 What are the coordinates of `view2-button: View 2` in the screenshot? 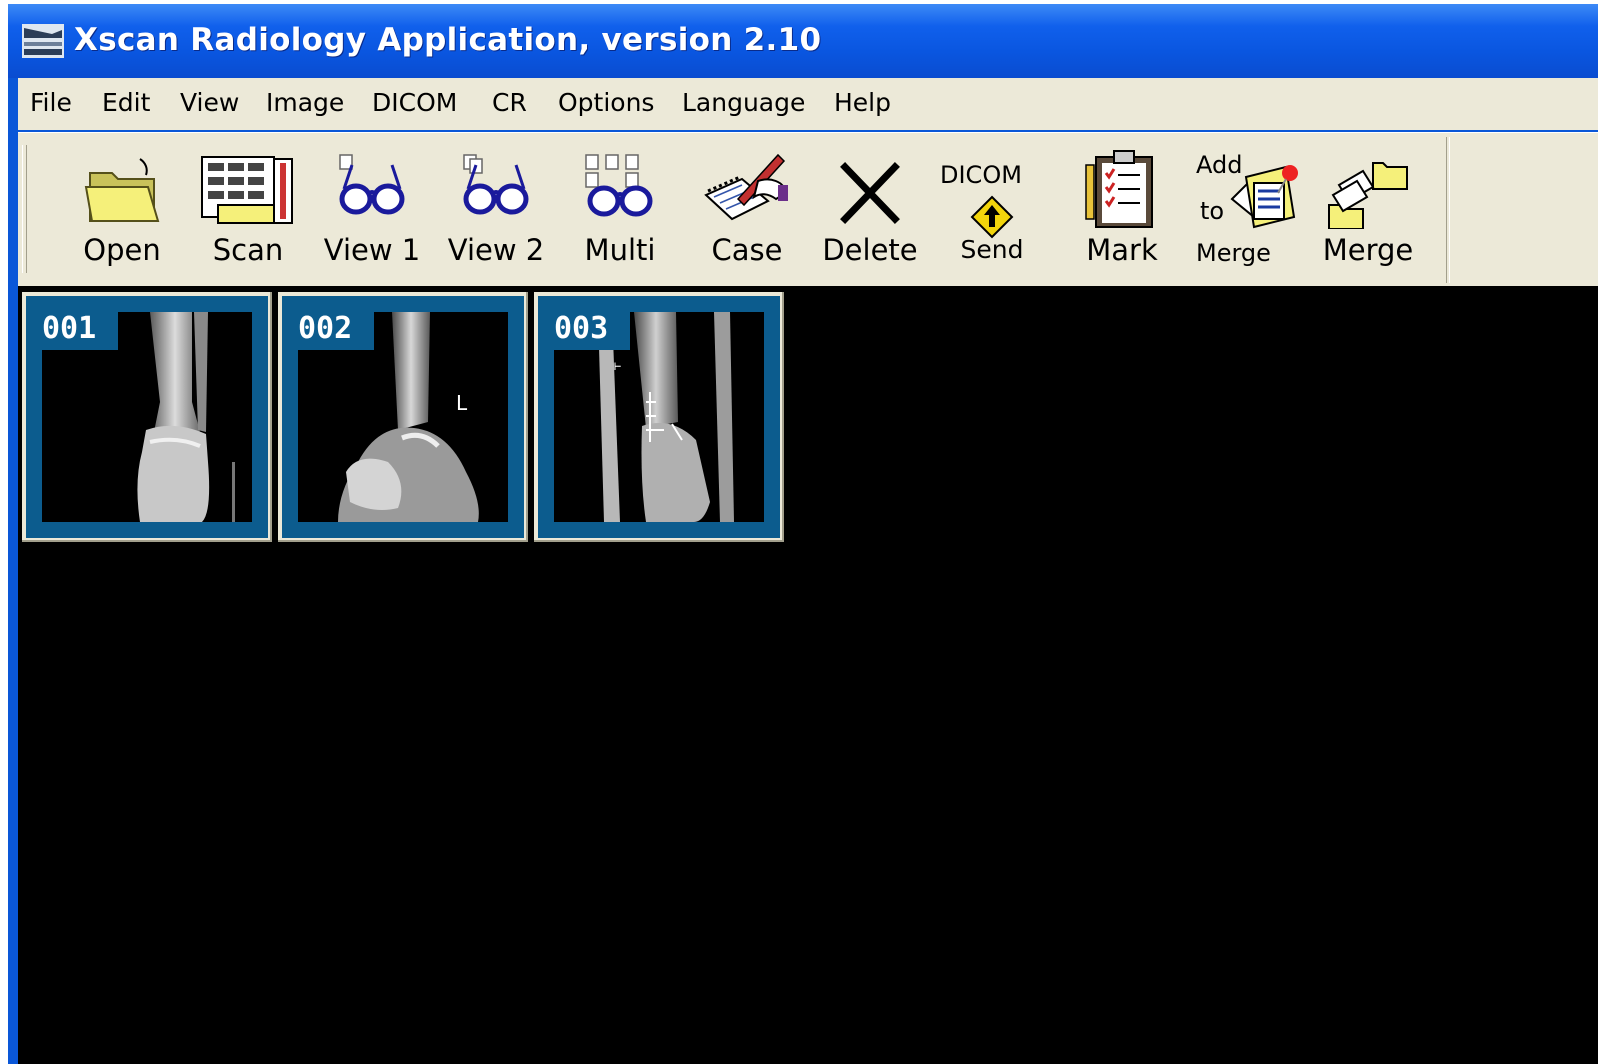 It's located at (496, 211).